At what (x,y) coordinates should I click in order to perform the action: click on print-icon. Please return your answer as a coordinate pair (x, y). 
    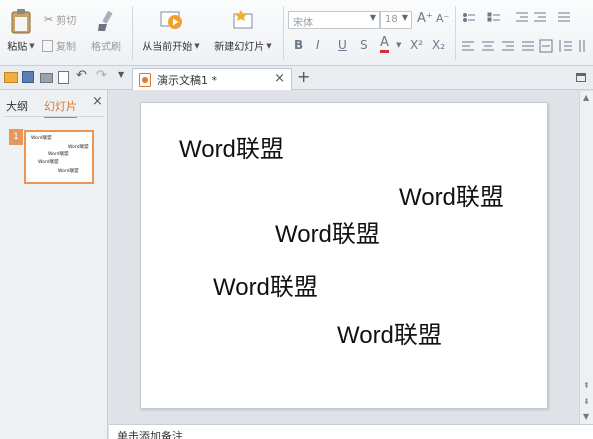
    Looking at the image, I should click on (46, 78).